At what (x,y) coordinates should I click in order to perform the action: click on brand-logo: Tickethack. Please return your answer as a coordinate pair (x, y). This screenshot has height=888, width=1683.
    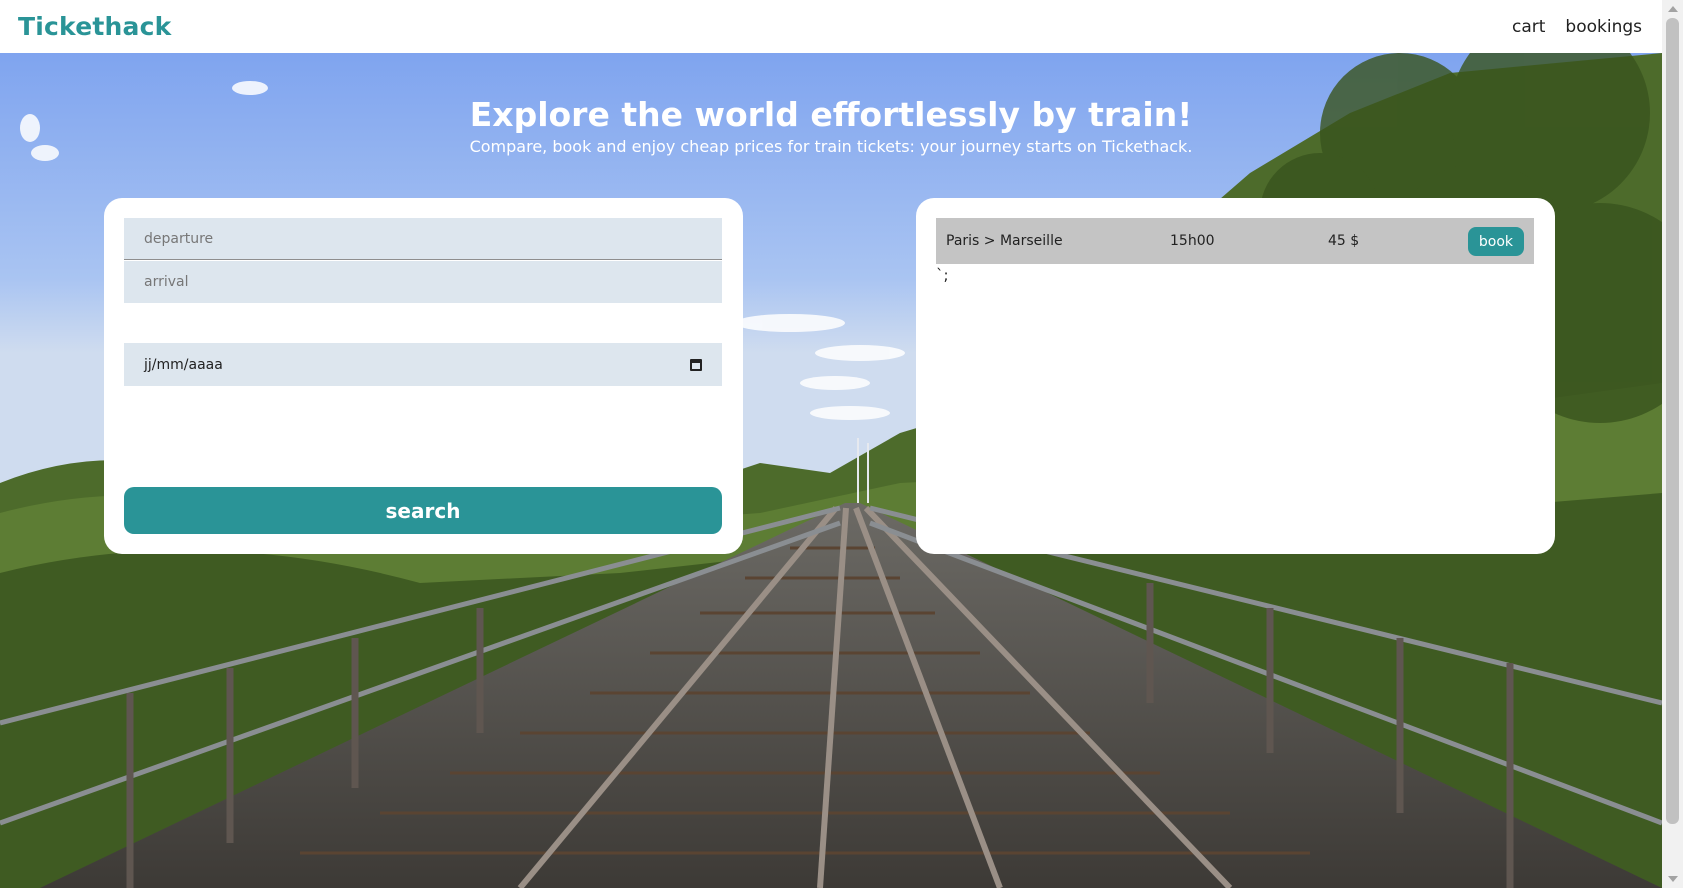
    Looking at the image, I should click on (94, 26).